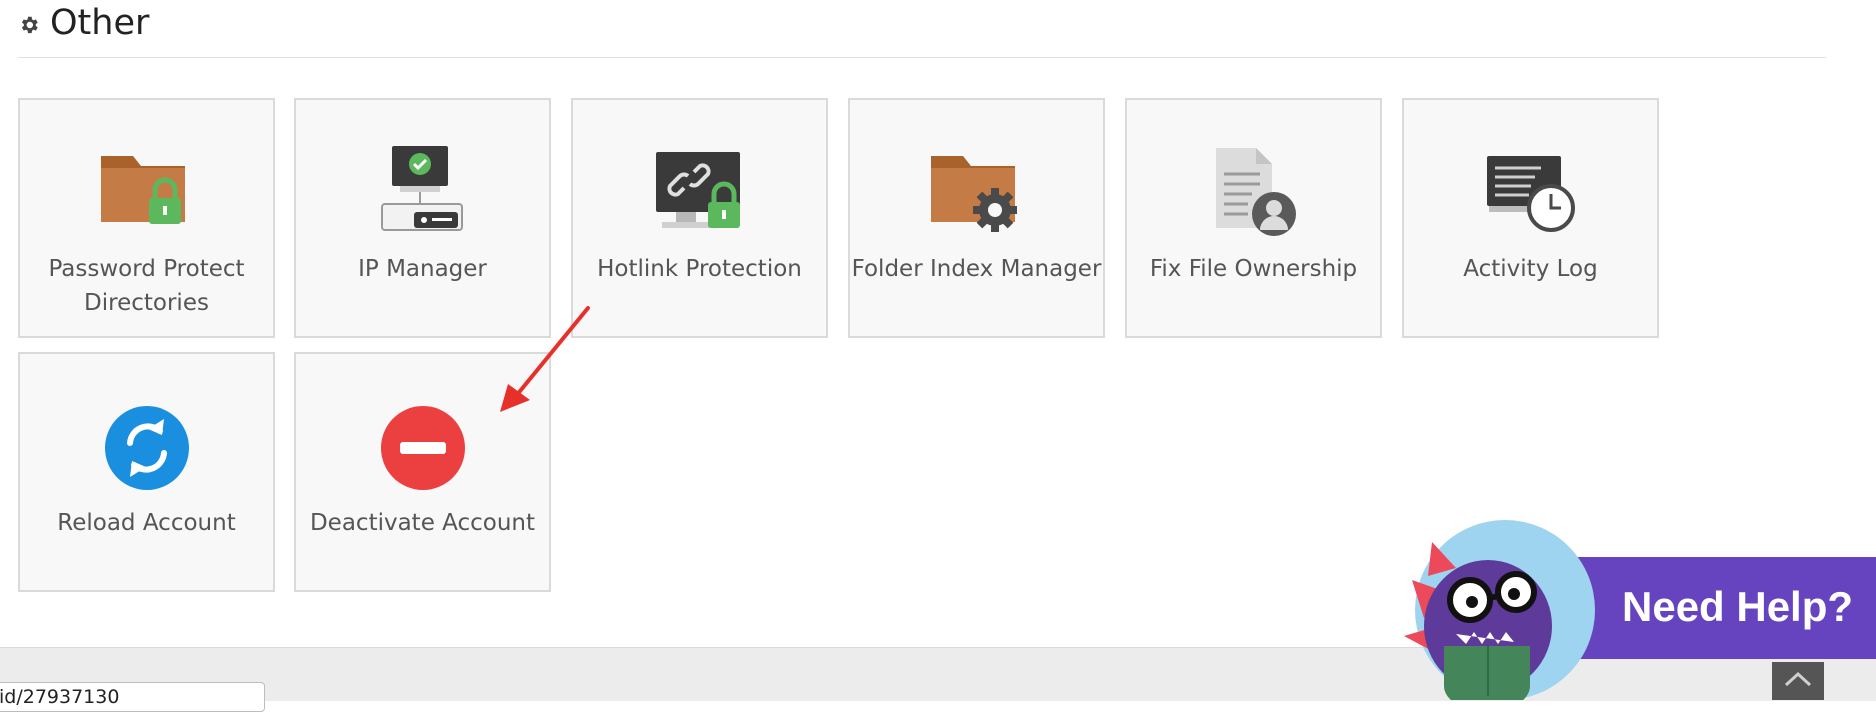  What do you see at coordinates (1530, 194) in the screenshot?
I see `activity-log-icon` at bounding box center [1530, 194].